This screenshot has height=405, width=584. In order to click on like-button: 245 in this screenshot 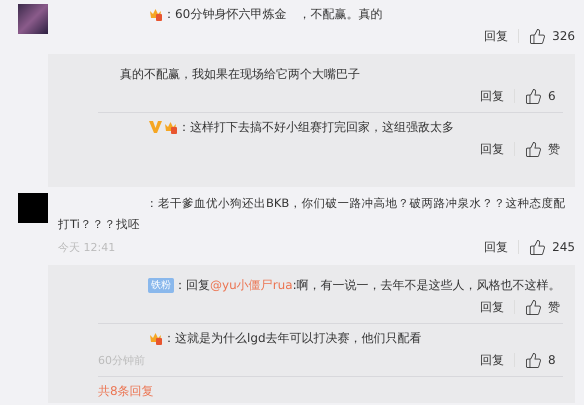, I will do `click(552, 247)`.